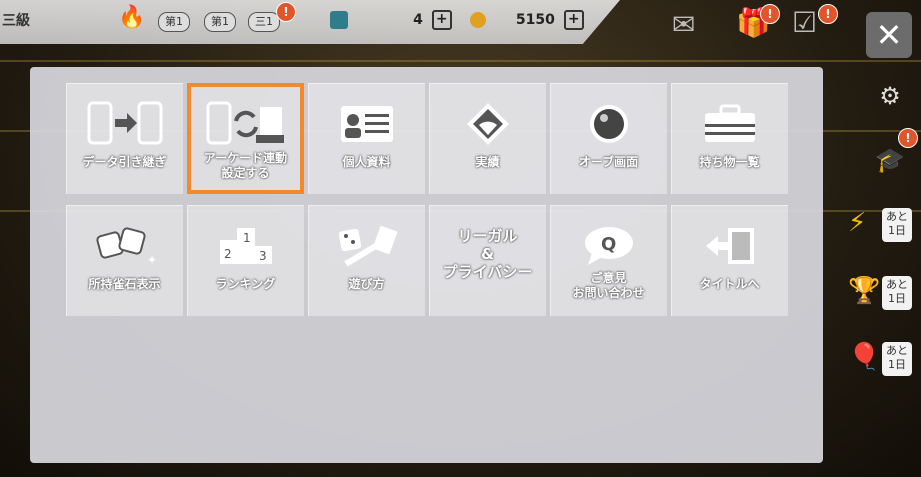 The width and height of the screenshot is (921, 477). What do you see at coordinates (124, 246) in the screenshot?
I see `gems-icon: ✦` at bounding box center [124, 246].